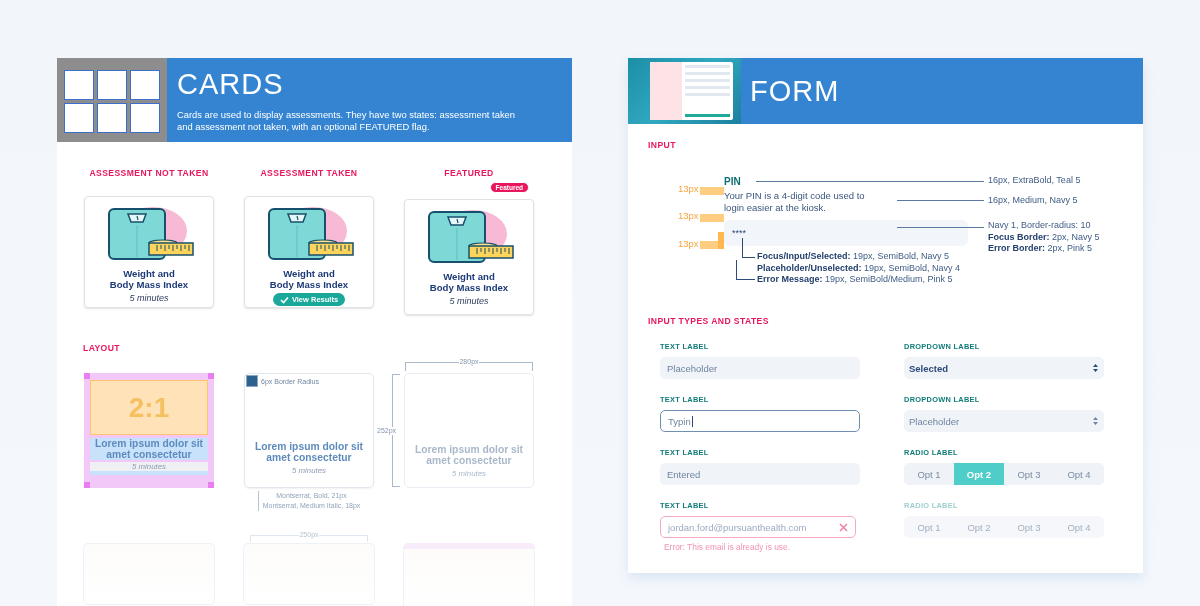  What do you see at coordinates (1039, 225) in the screenshot?
I see `annotation-text: Navy 1, Border-radius: 10` at bounding box center [1039, 225].